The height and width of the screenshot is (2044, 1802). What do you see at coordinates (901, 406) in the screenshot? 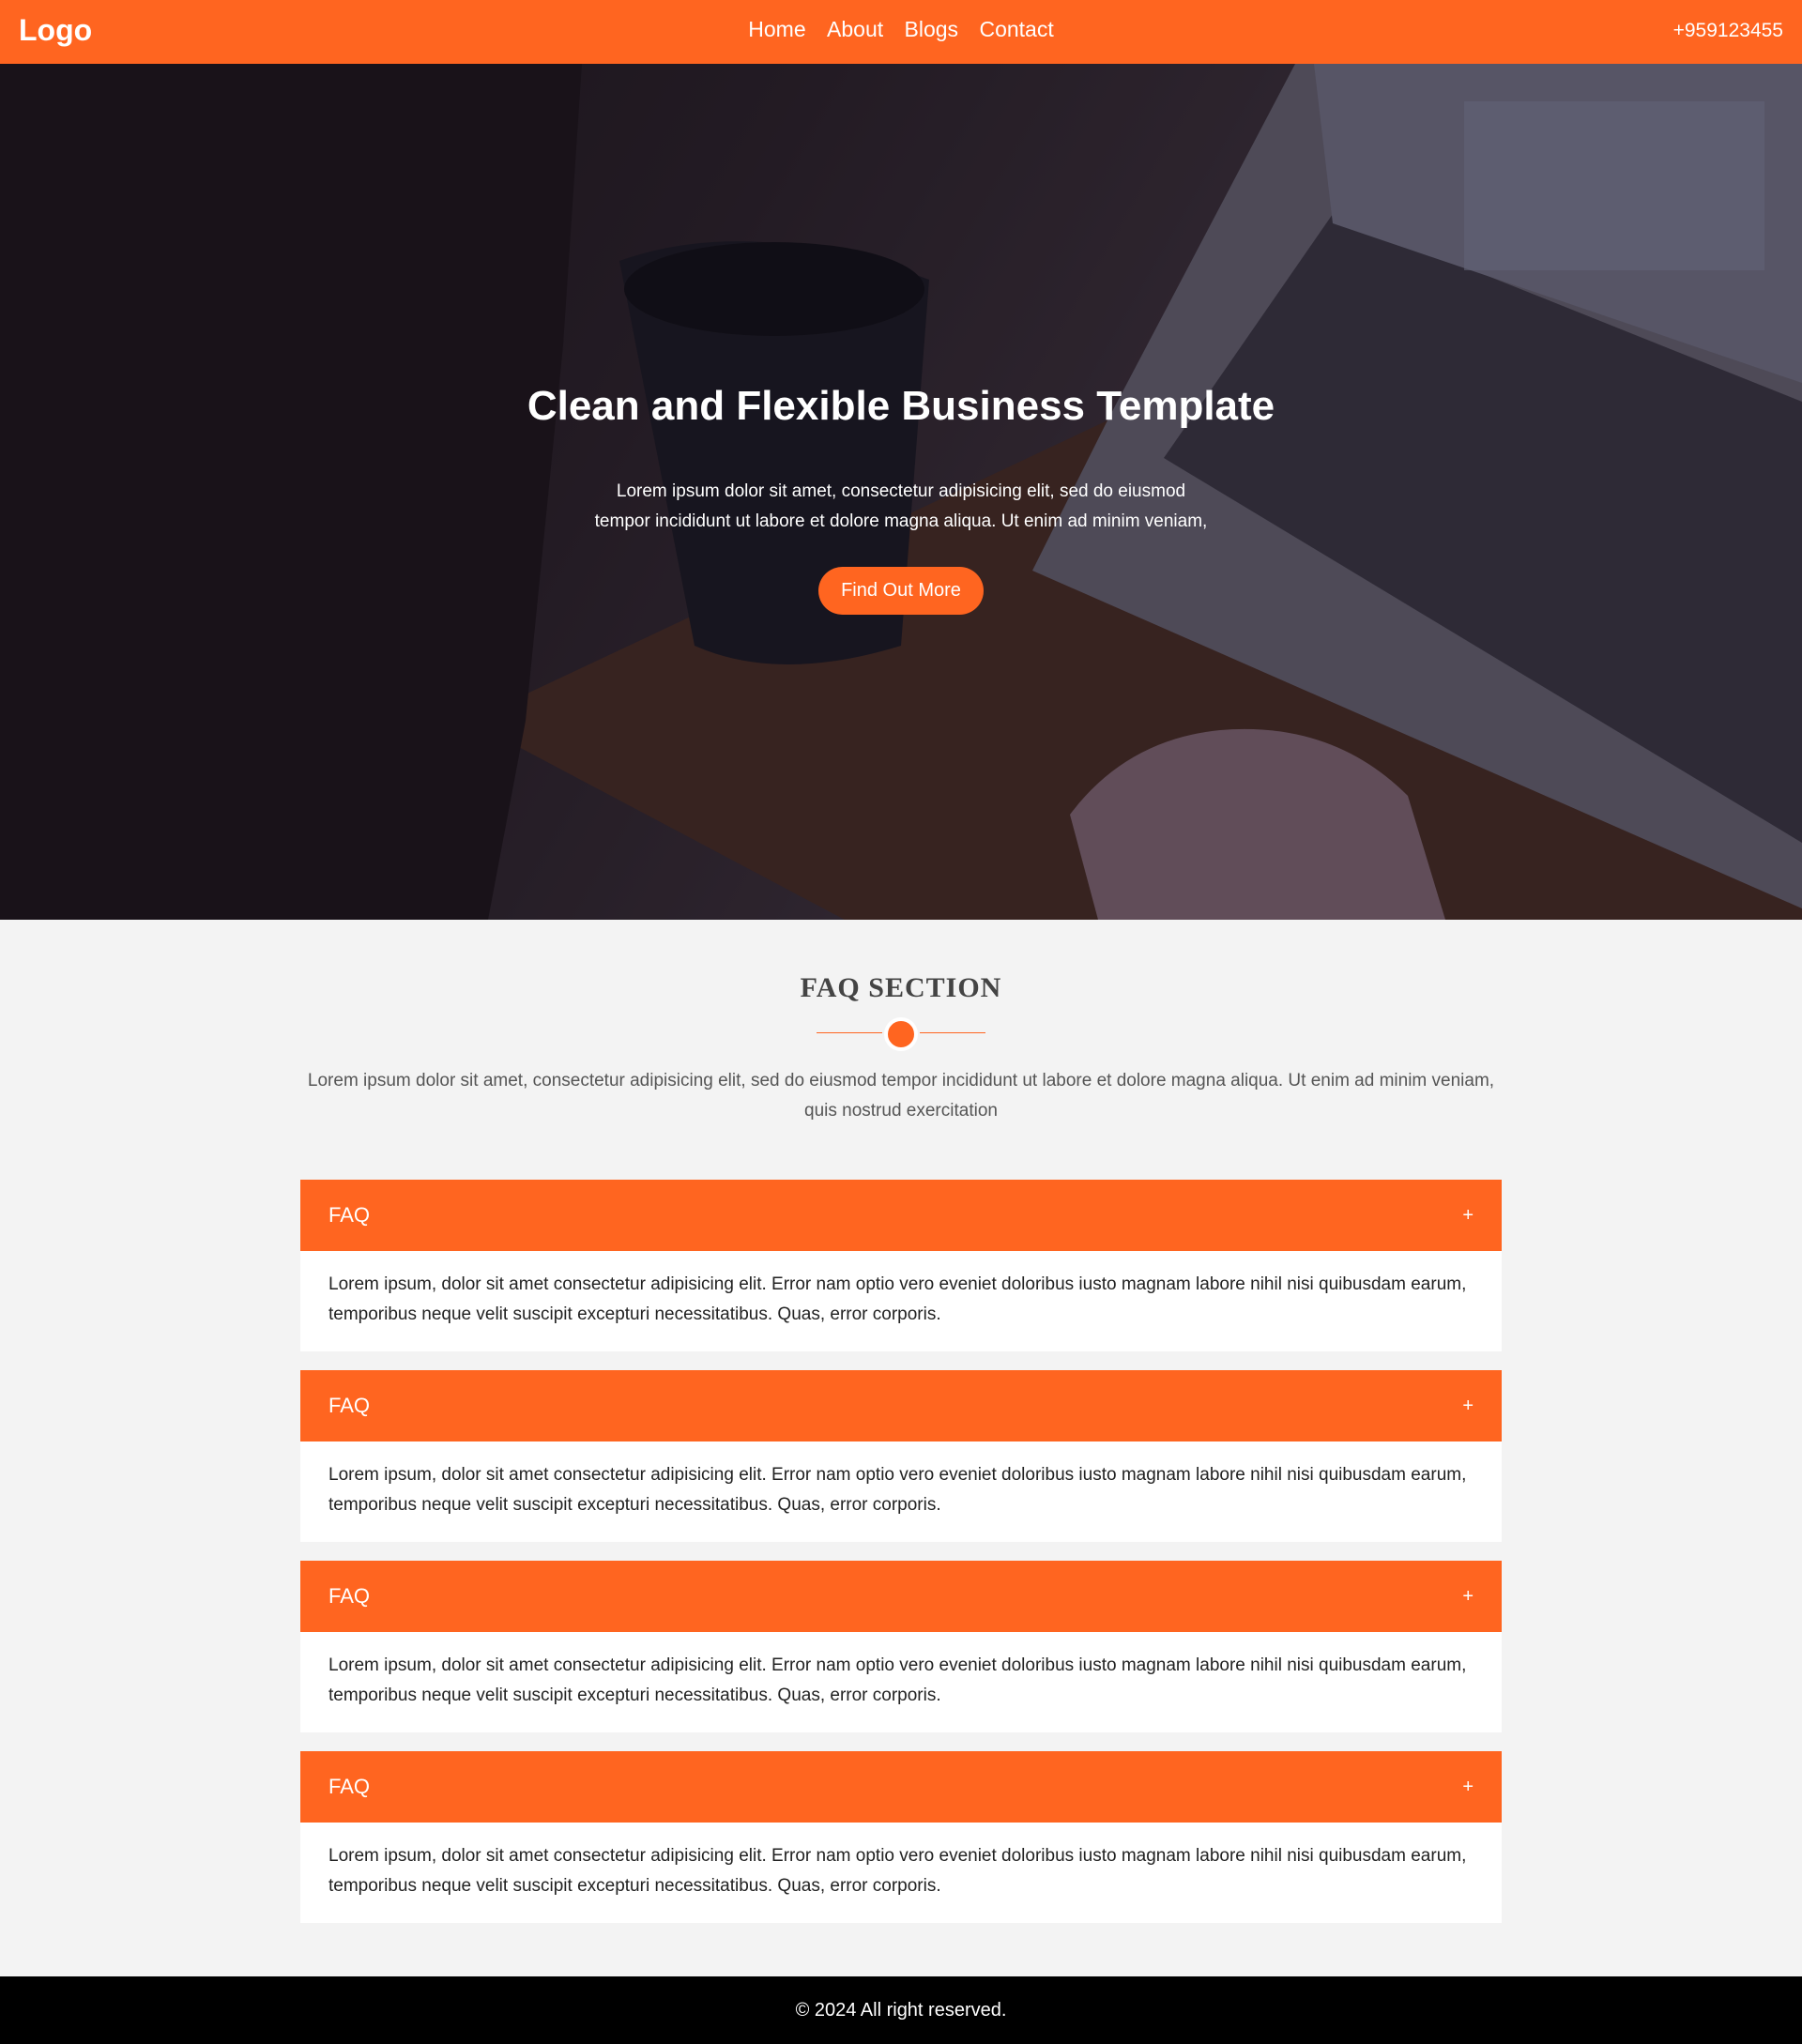
I see `hero-title: Clean and Flexible Business Template` at bounding box center [901, 406].